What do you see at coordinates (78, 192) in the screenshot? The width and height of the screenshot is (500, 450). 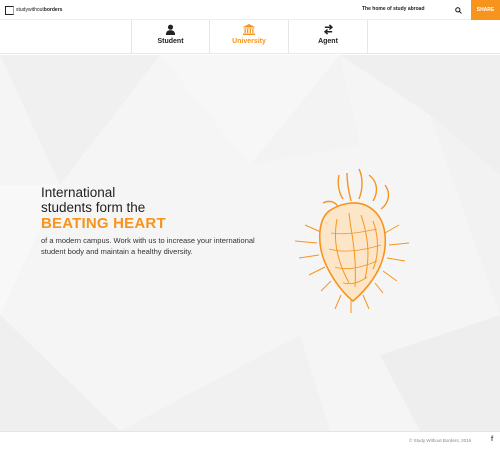 I see `headline-line-1: International` at bounding box center [78, 192].